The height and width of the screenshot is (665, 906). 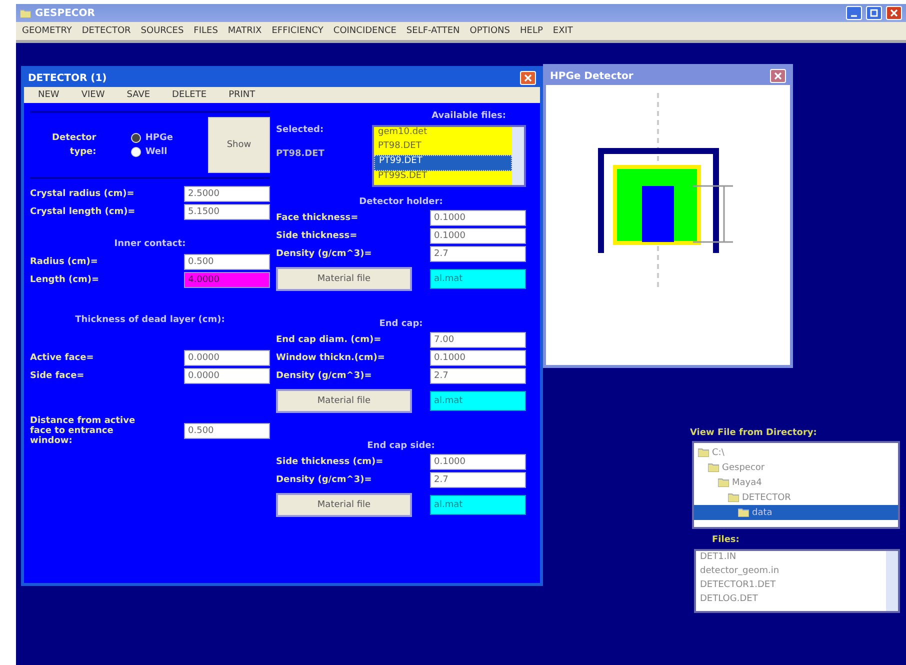 What do you see at coordinates (478, 340) in the screenshot?
I see `input-field: 7.00` at bounding box center [478, 340].